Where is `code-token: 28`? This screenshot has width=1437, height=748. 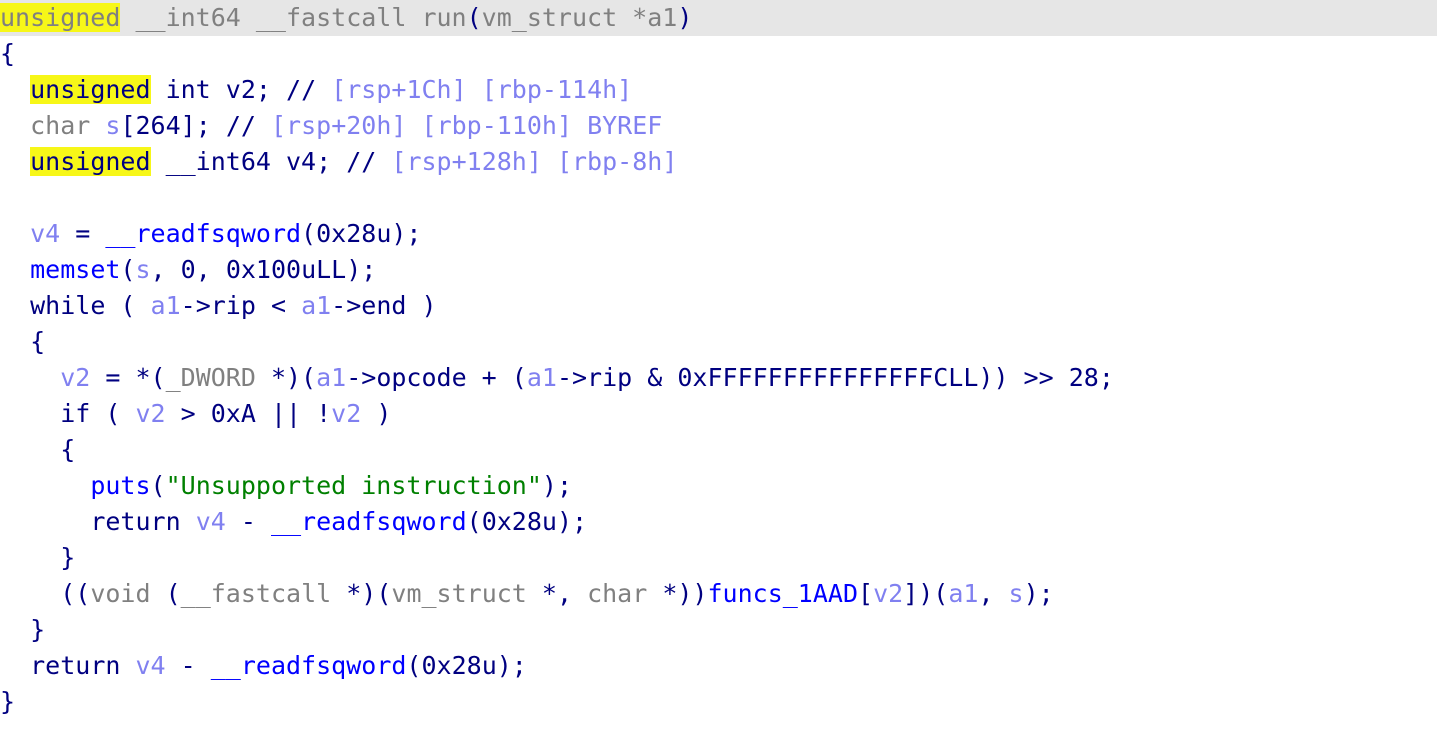 code-token: 28 is located at coordinates (1083, 377).